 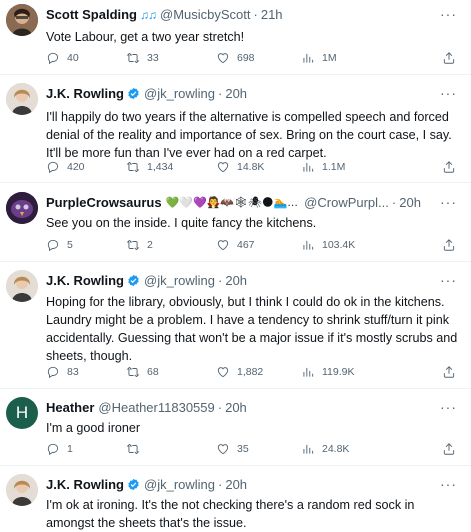 I want to click on author-name: Heather, so click(x=70, y=407).